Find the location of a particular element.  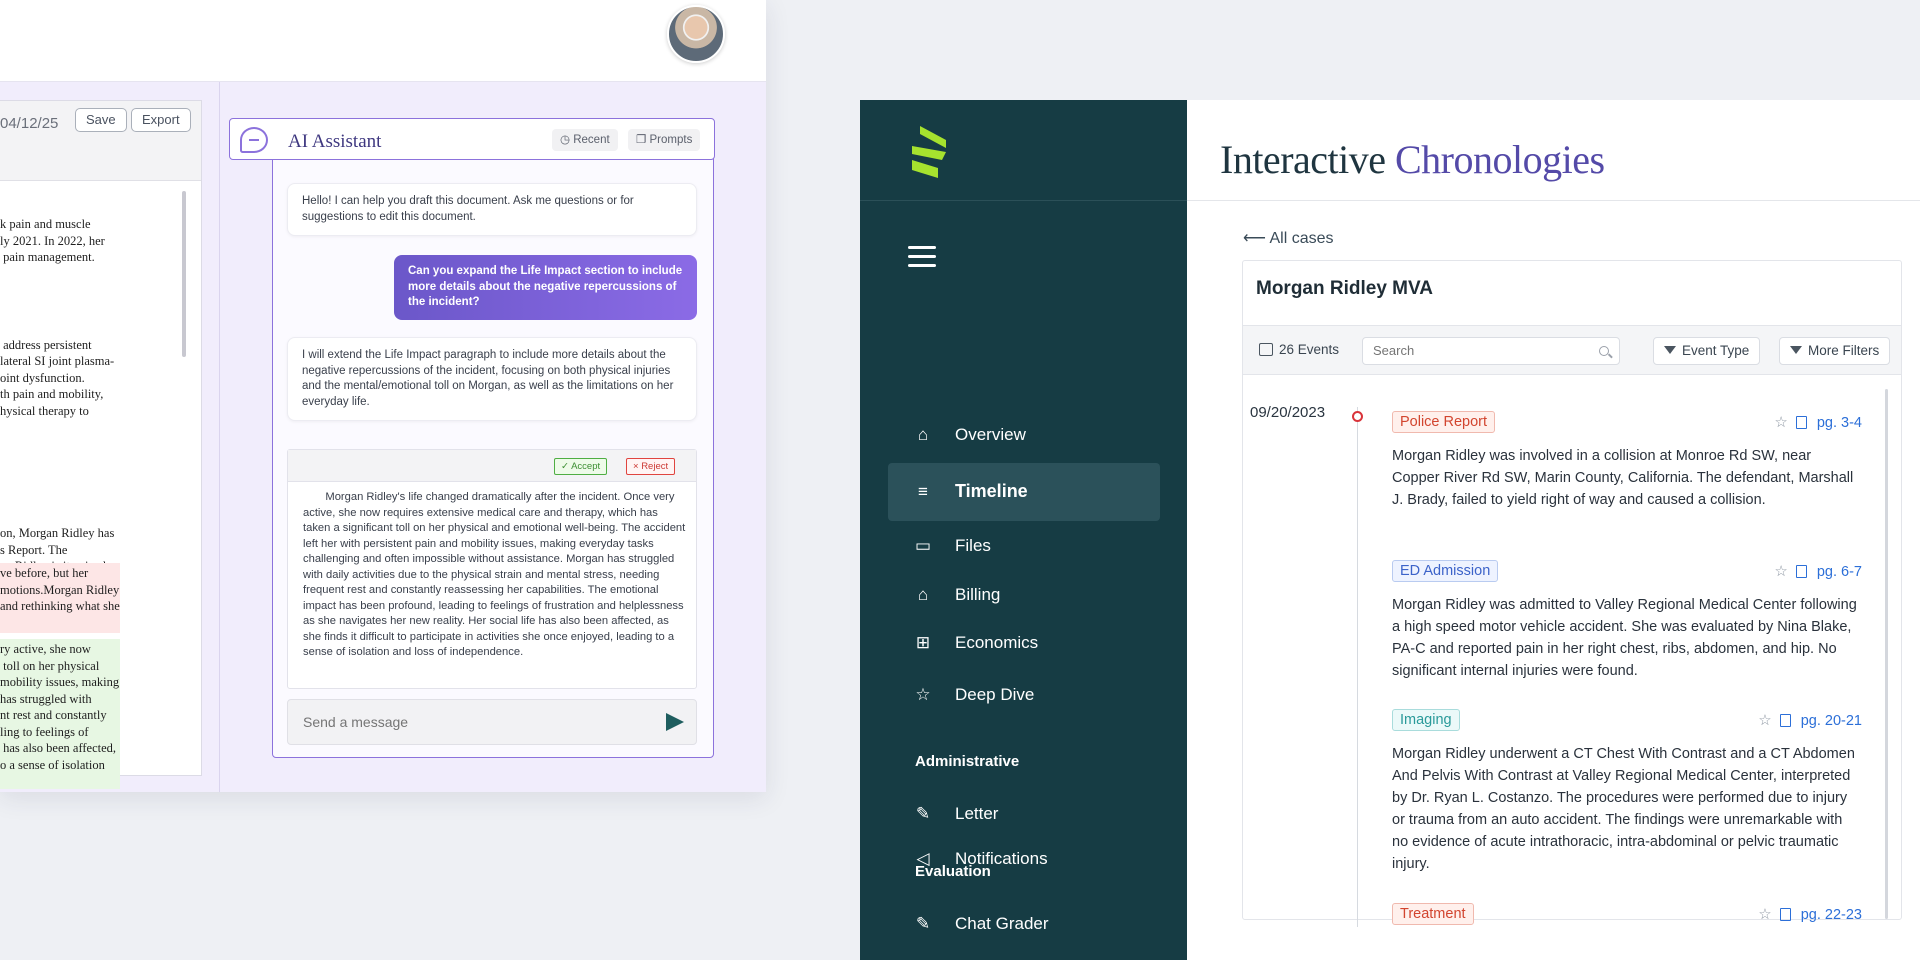

event-tag: ED Admission is located at coordinates (1445, 571).